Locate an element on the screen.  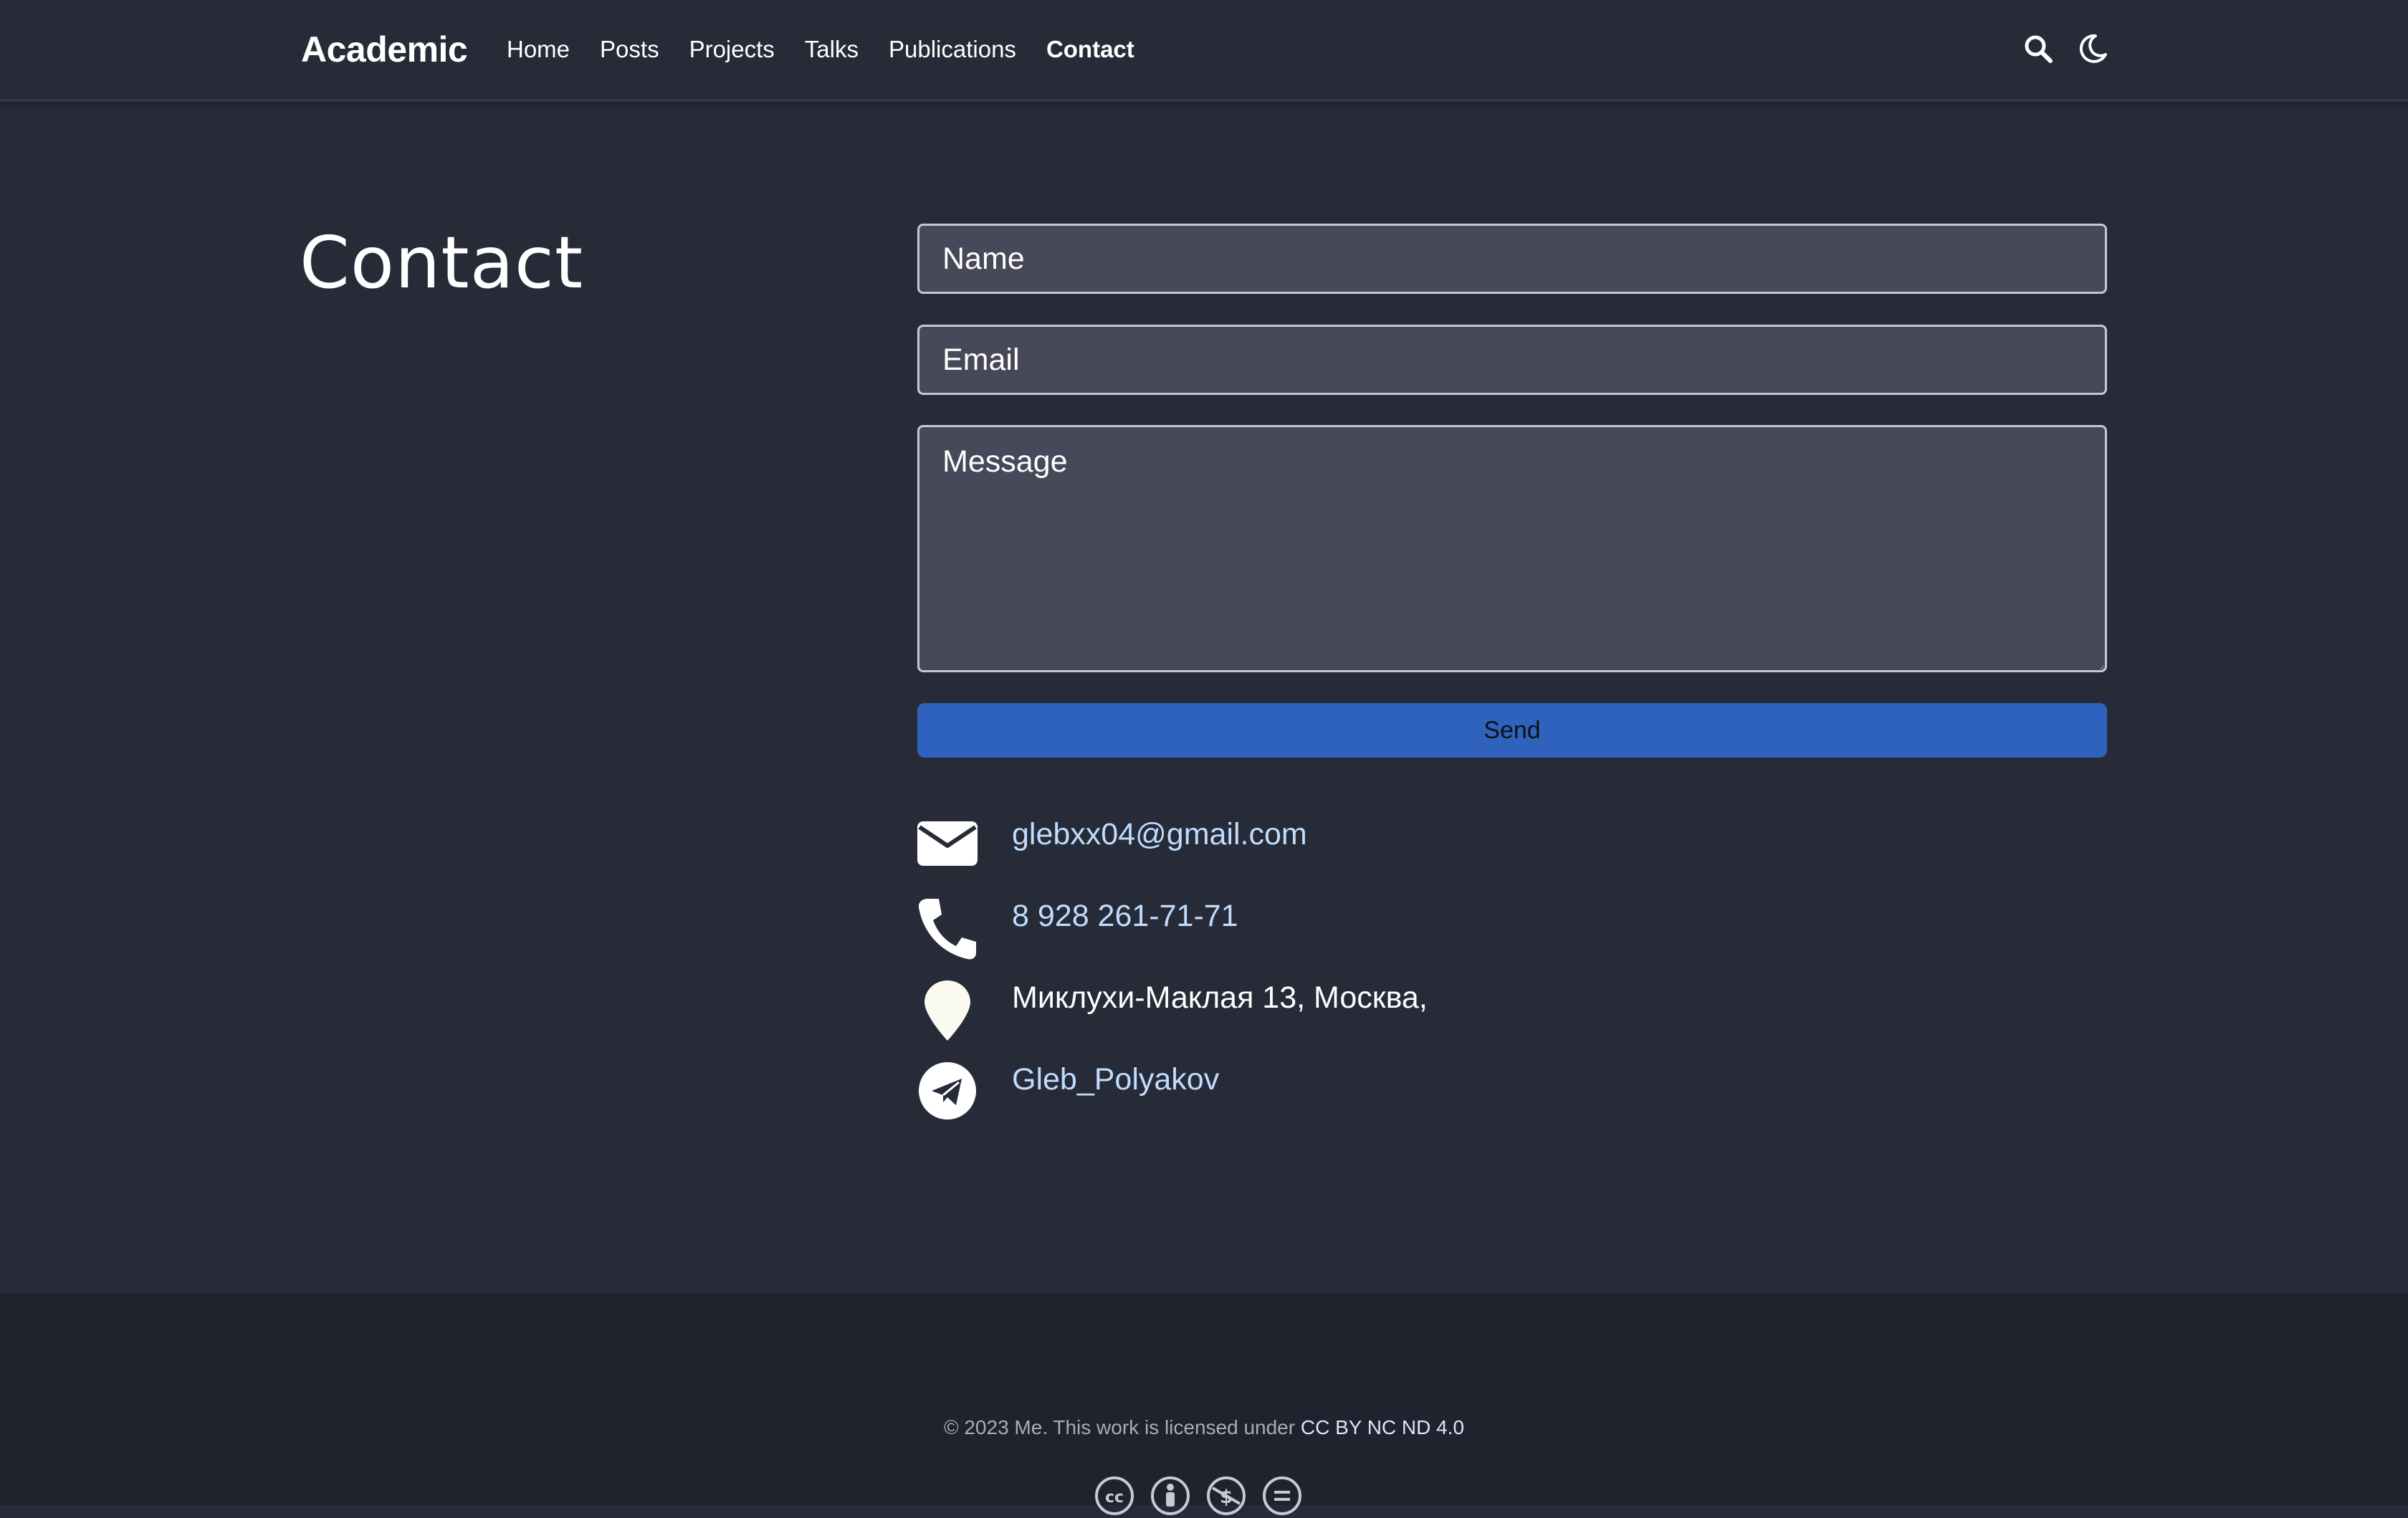
nav-item-projects: Projects is located at coordinates (732, 49).